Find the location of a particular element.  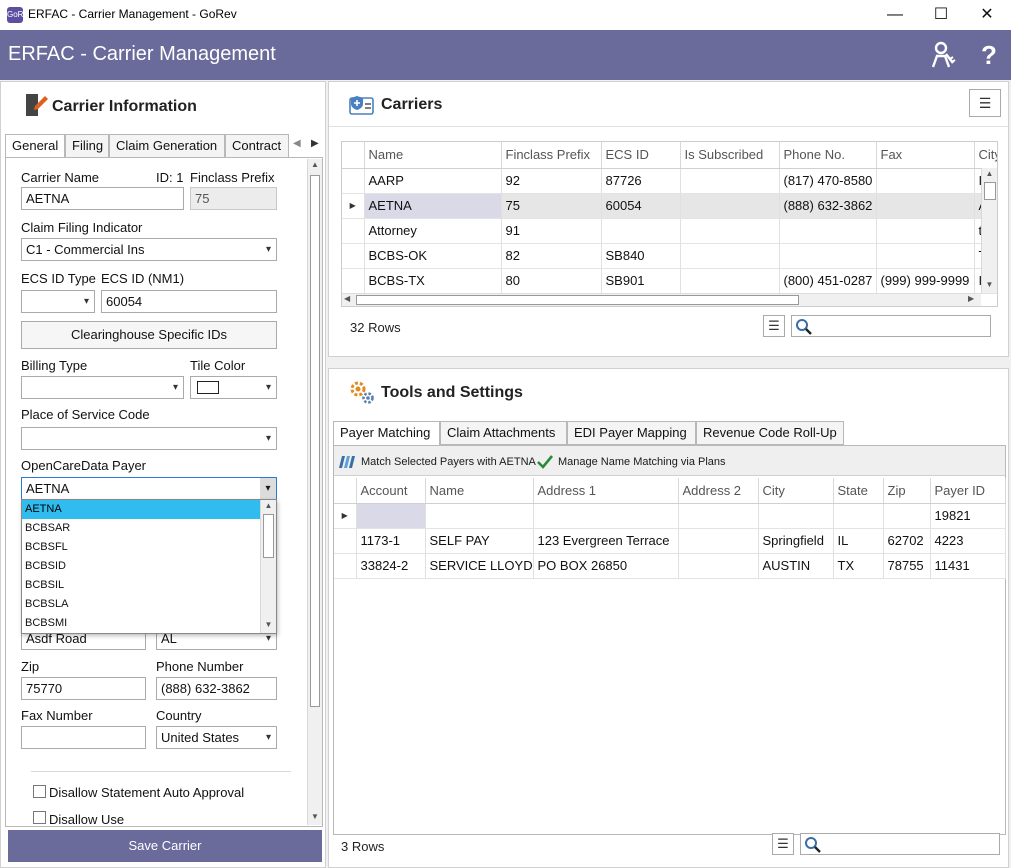

table-cell: 82 is located at coordinates (551, 256).